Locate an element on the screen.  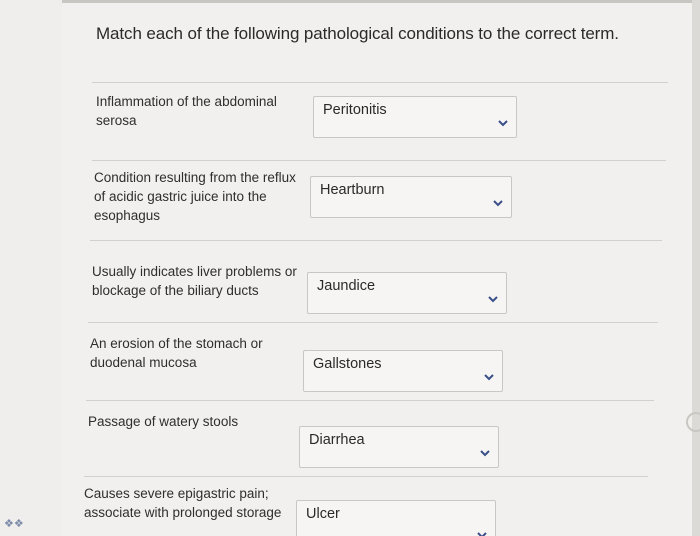
match-select-3: Jaundice is located at coordinates (407, 293).